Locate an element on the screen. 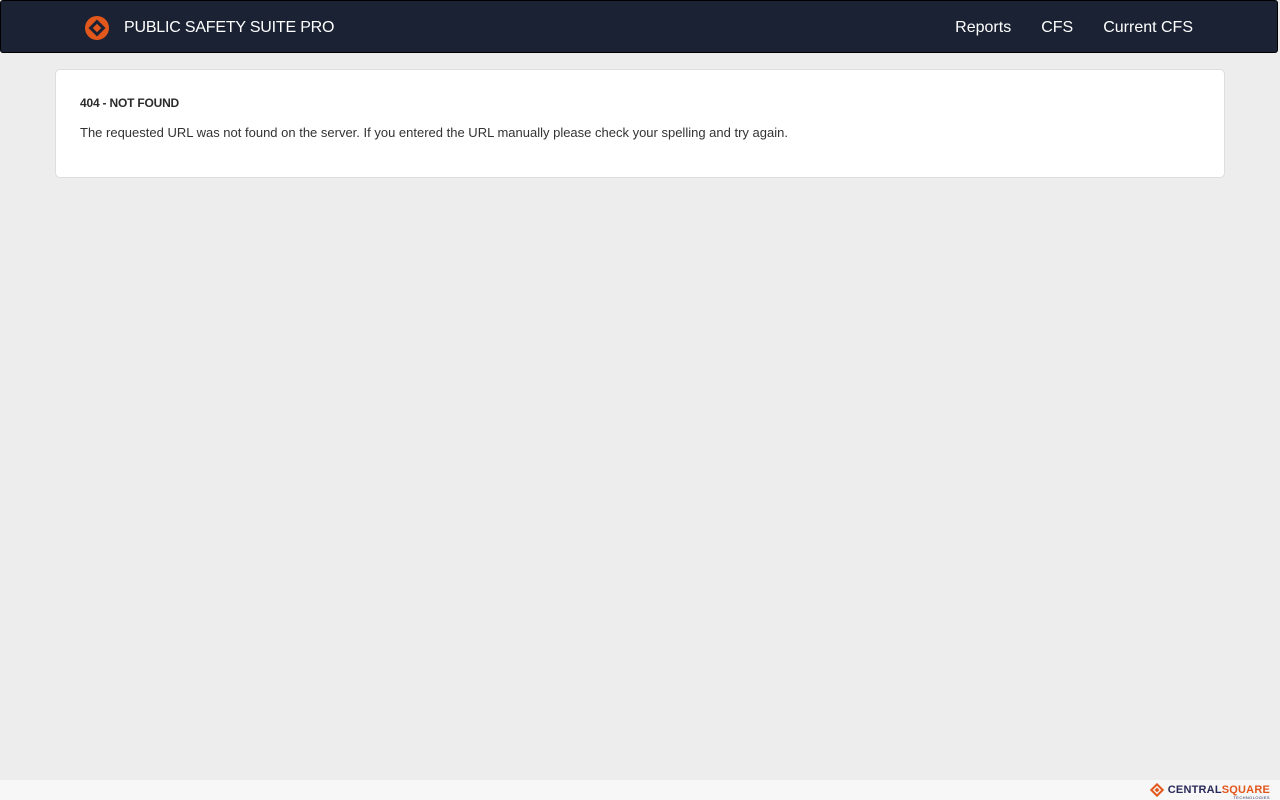 The width and height of the screenshot is (1280, 800). nav-reports-link: Reports is located at coordinates (983, 28).